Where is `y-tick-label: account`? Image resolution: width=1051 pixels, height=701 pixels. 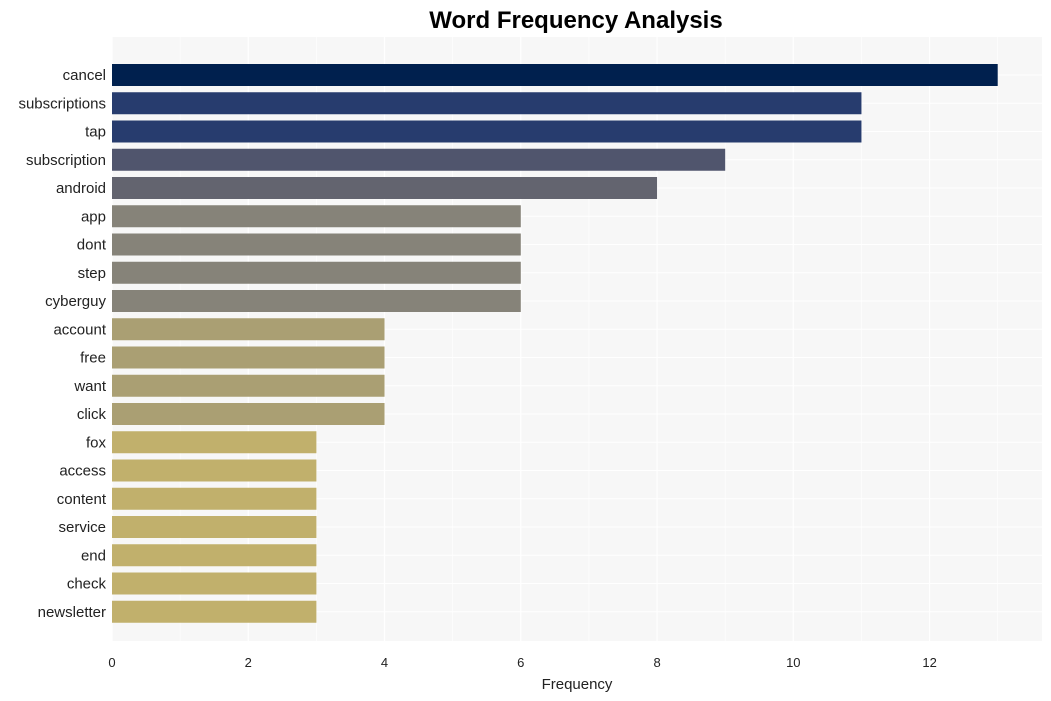 y-tick-label: account is located at coordinates (79, 329).